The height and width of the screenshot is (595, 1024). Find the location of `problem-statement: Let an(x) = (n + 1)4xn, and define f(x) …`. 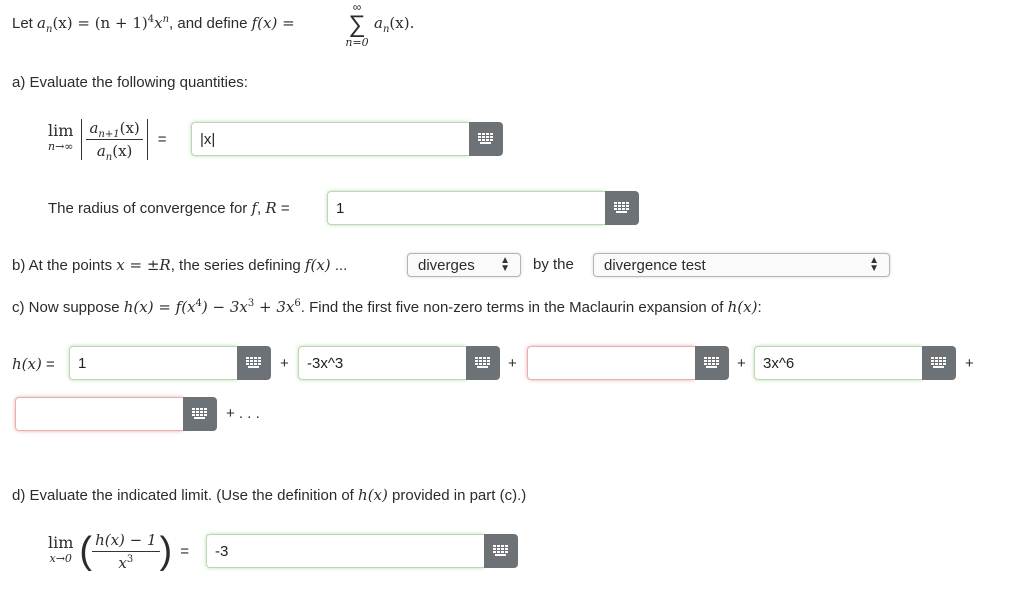

problem-statement: Let an(x) = (n + 1)4xn, and define f(x) … is located at coordinates (153, 24).